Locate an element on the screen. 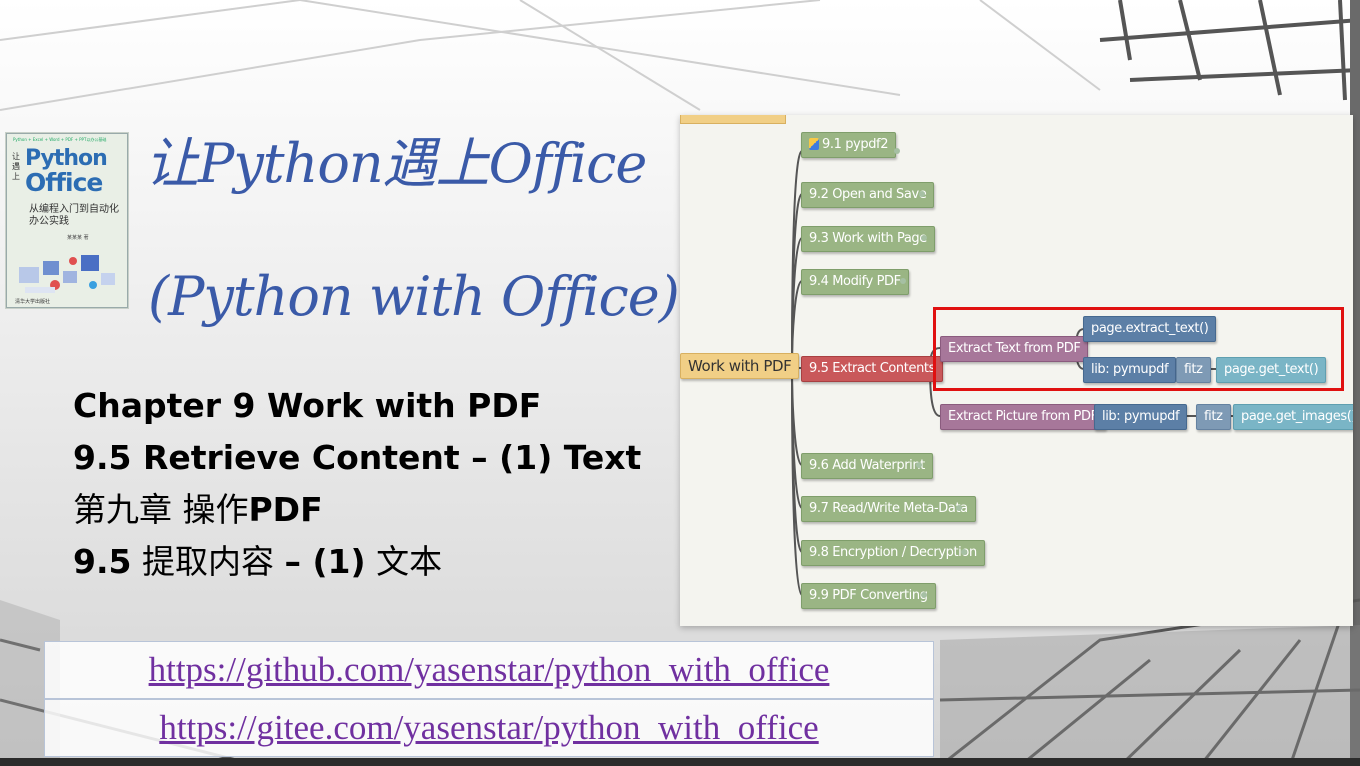  mindmap-node-9-7: 9.7 Read/Write Meta-Data is located at coordinates (888, 509).